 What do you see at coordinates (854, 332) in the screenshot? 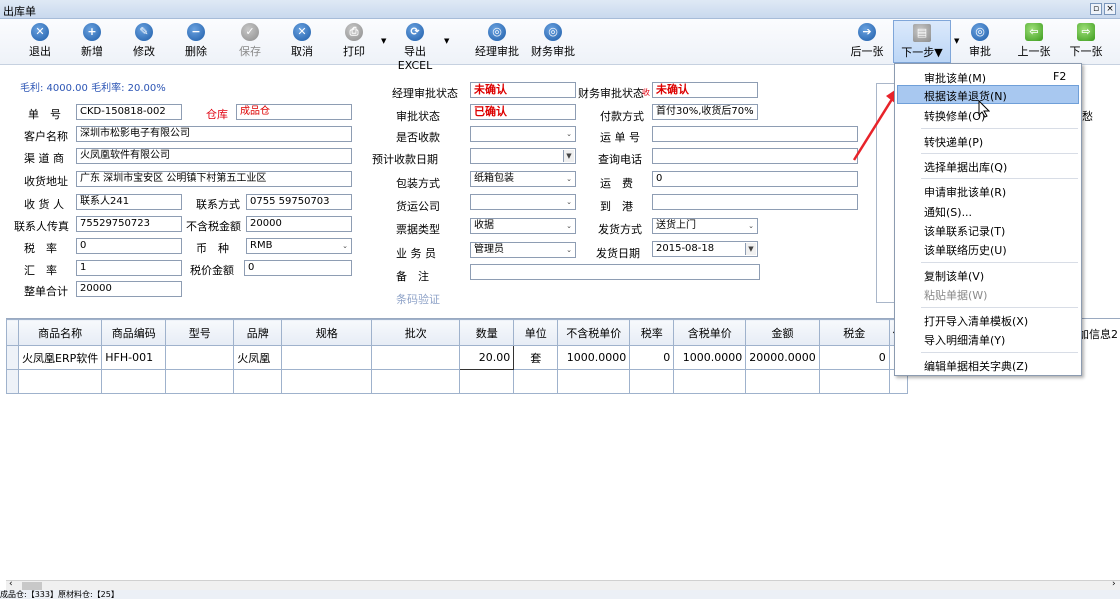
I see `column-header: 税金` at bounding box center [854, 332].